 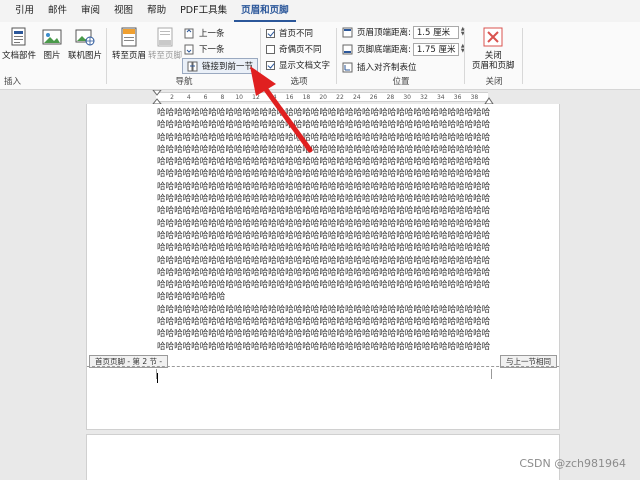 What do you see at coordinates (306, 97) in the screenshot?
I see `ruler-tick-label: 18` at bounding box center [306, 97].